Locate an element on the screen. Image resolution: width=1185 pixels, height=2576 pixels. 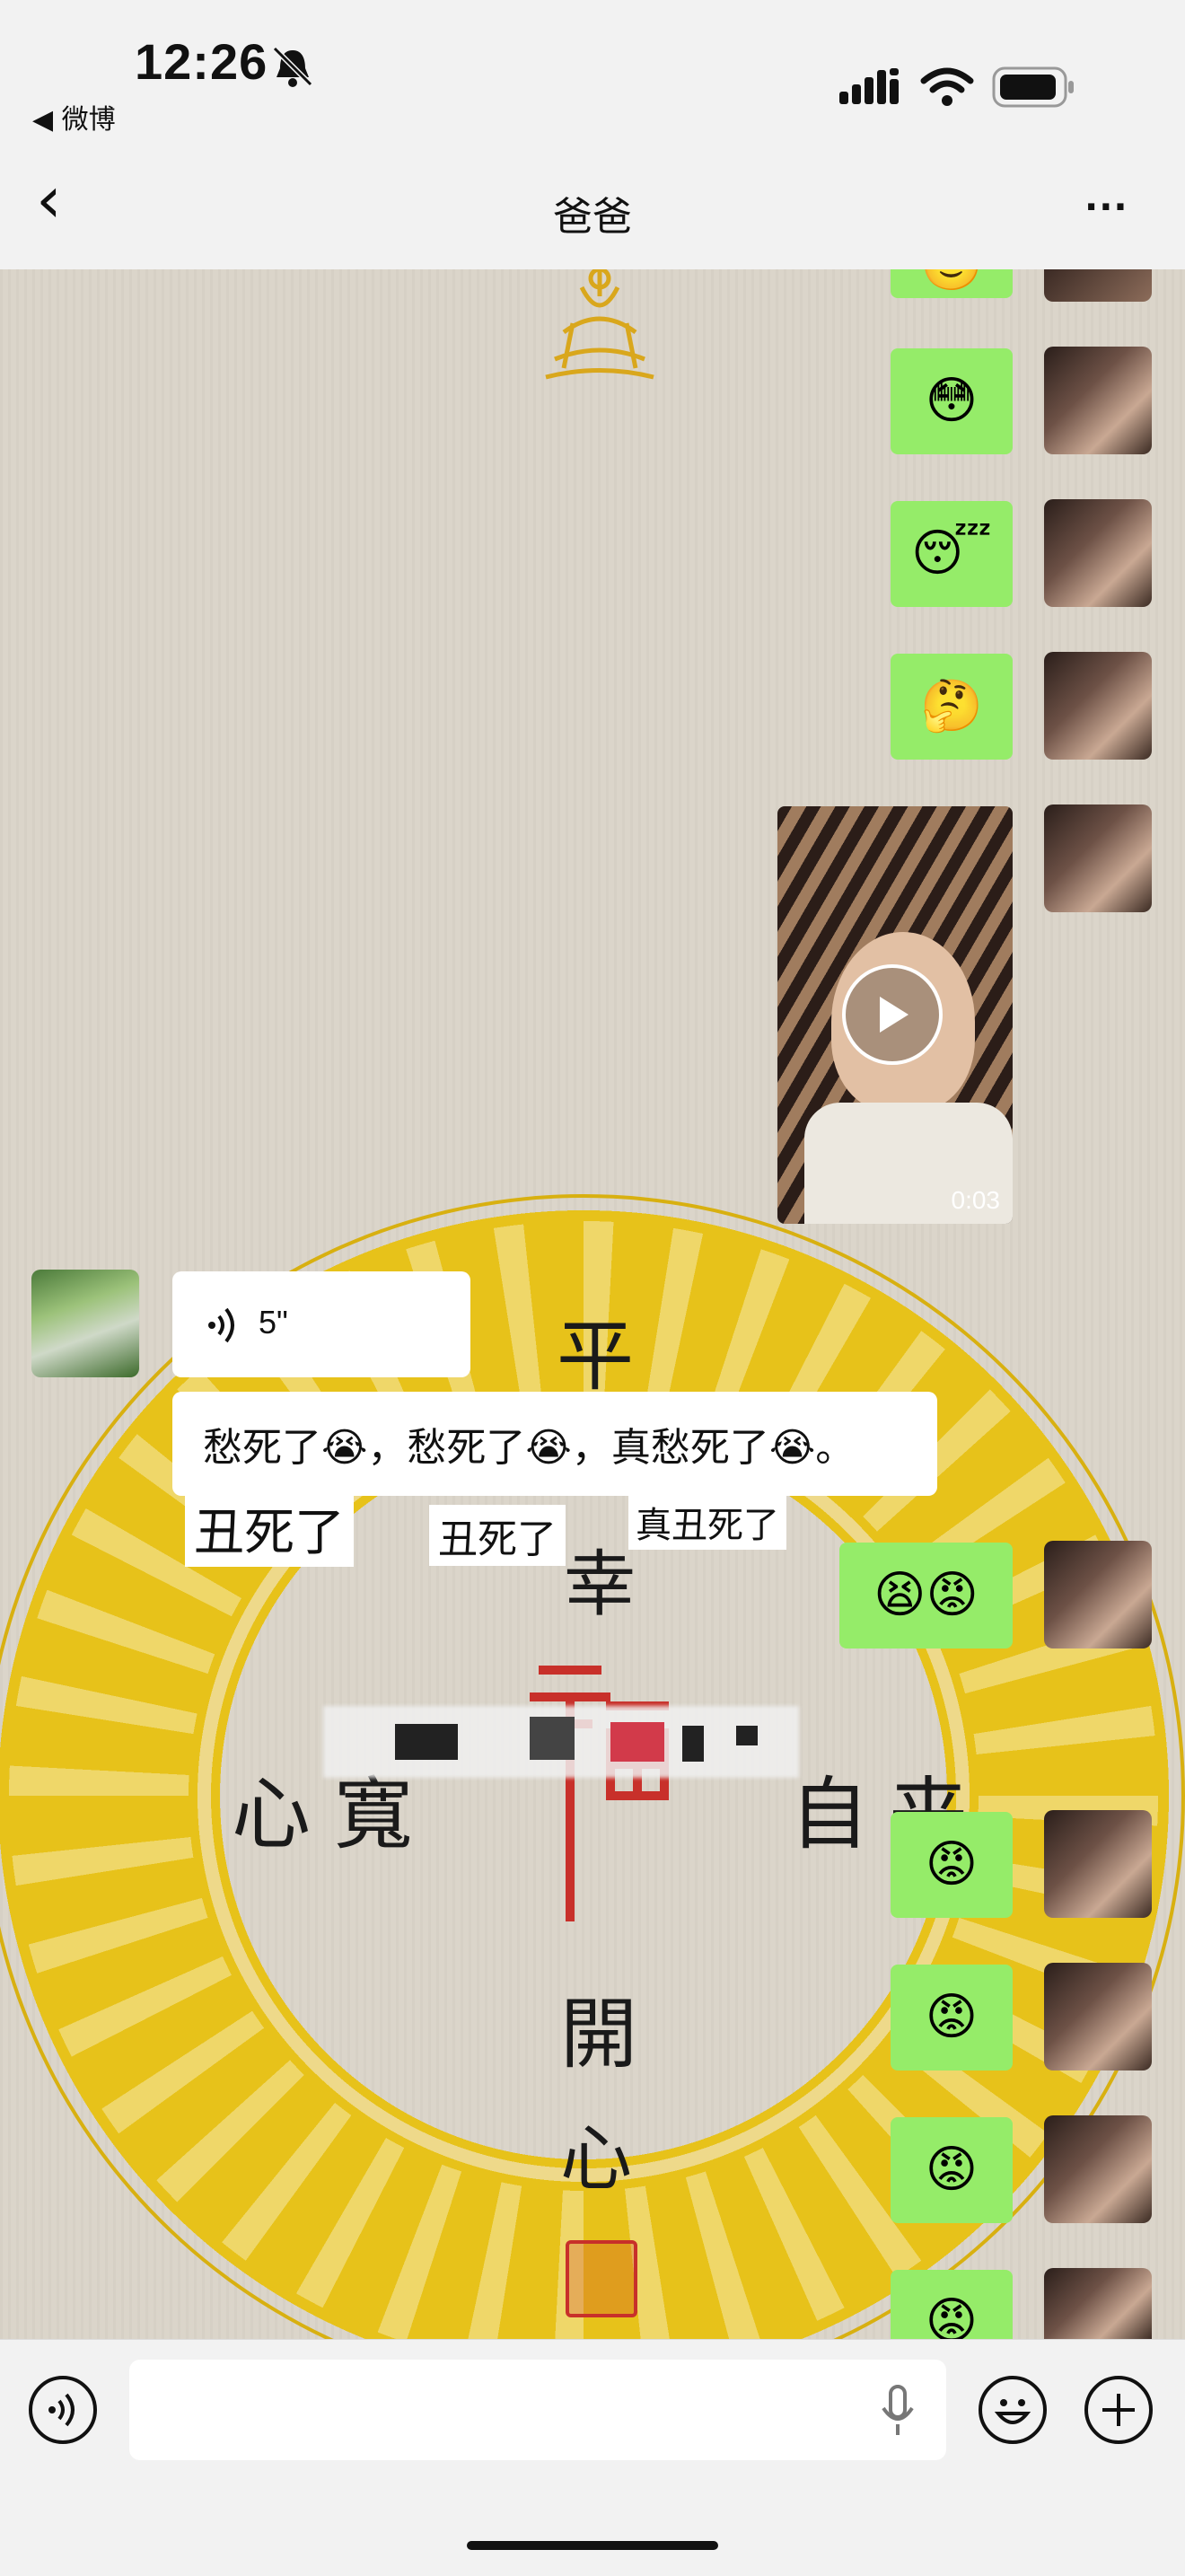
emoji: 😴 is located at coordinates (951, 553).